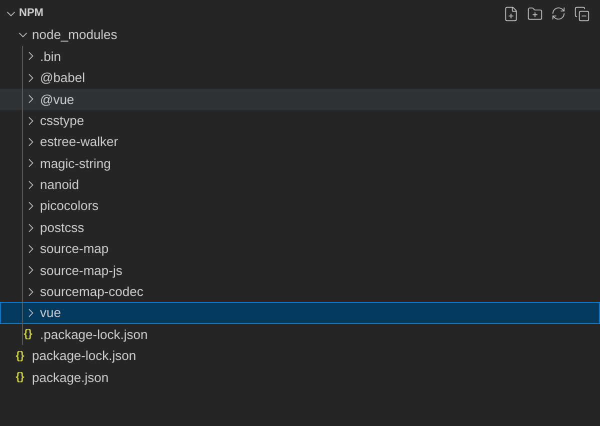 Image resolution: width=600 pixels, height=426 pixels. What do you see at coordinates (57, 99) in the screenshot?
I see `item-label: @vue` at bounding box center [57, 99].